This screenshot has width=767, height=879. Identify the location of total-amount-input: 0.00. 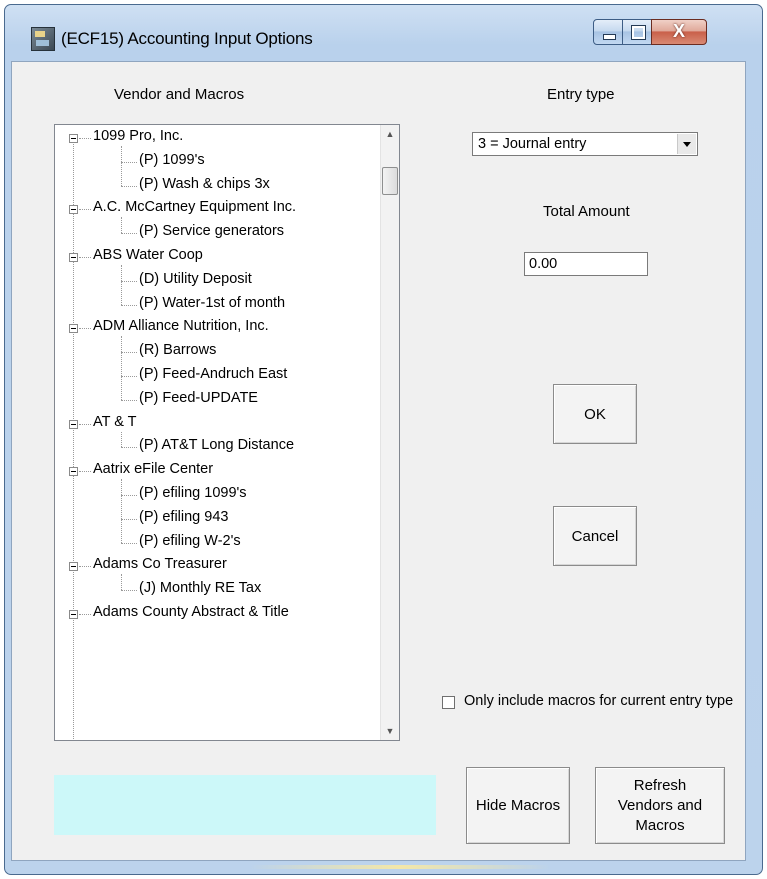
(586, 264).